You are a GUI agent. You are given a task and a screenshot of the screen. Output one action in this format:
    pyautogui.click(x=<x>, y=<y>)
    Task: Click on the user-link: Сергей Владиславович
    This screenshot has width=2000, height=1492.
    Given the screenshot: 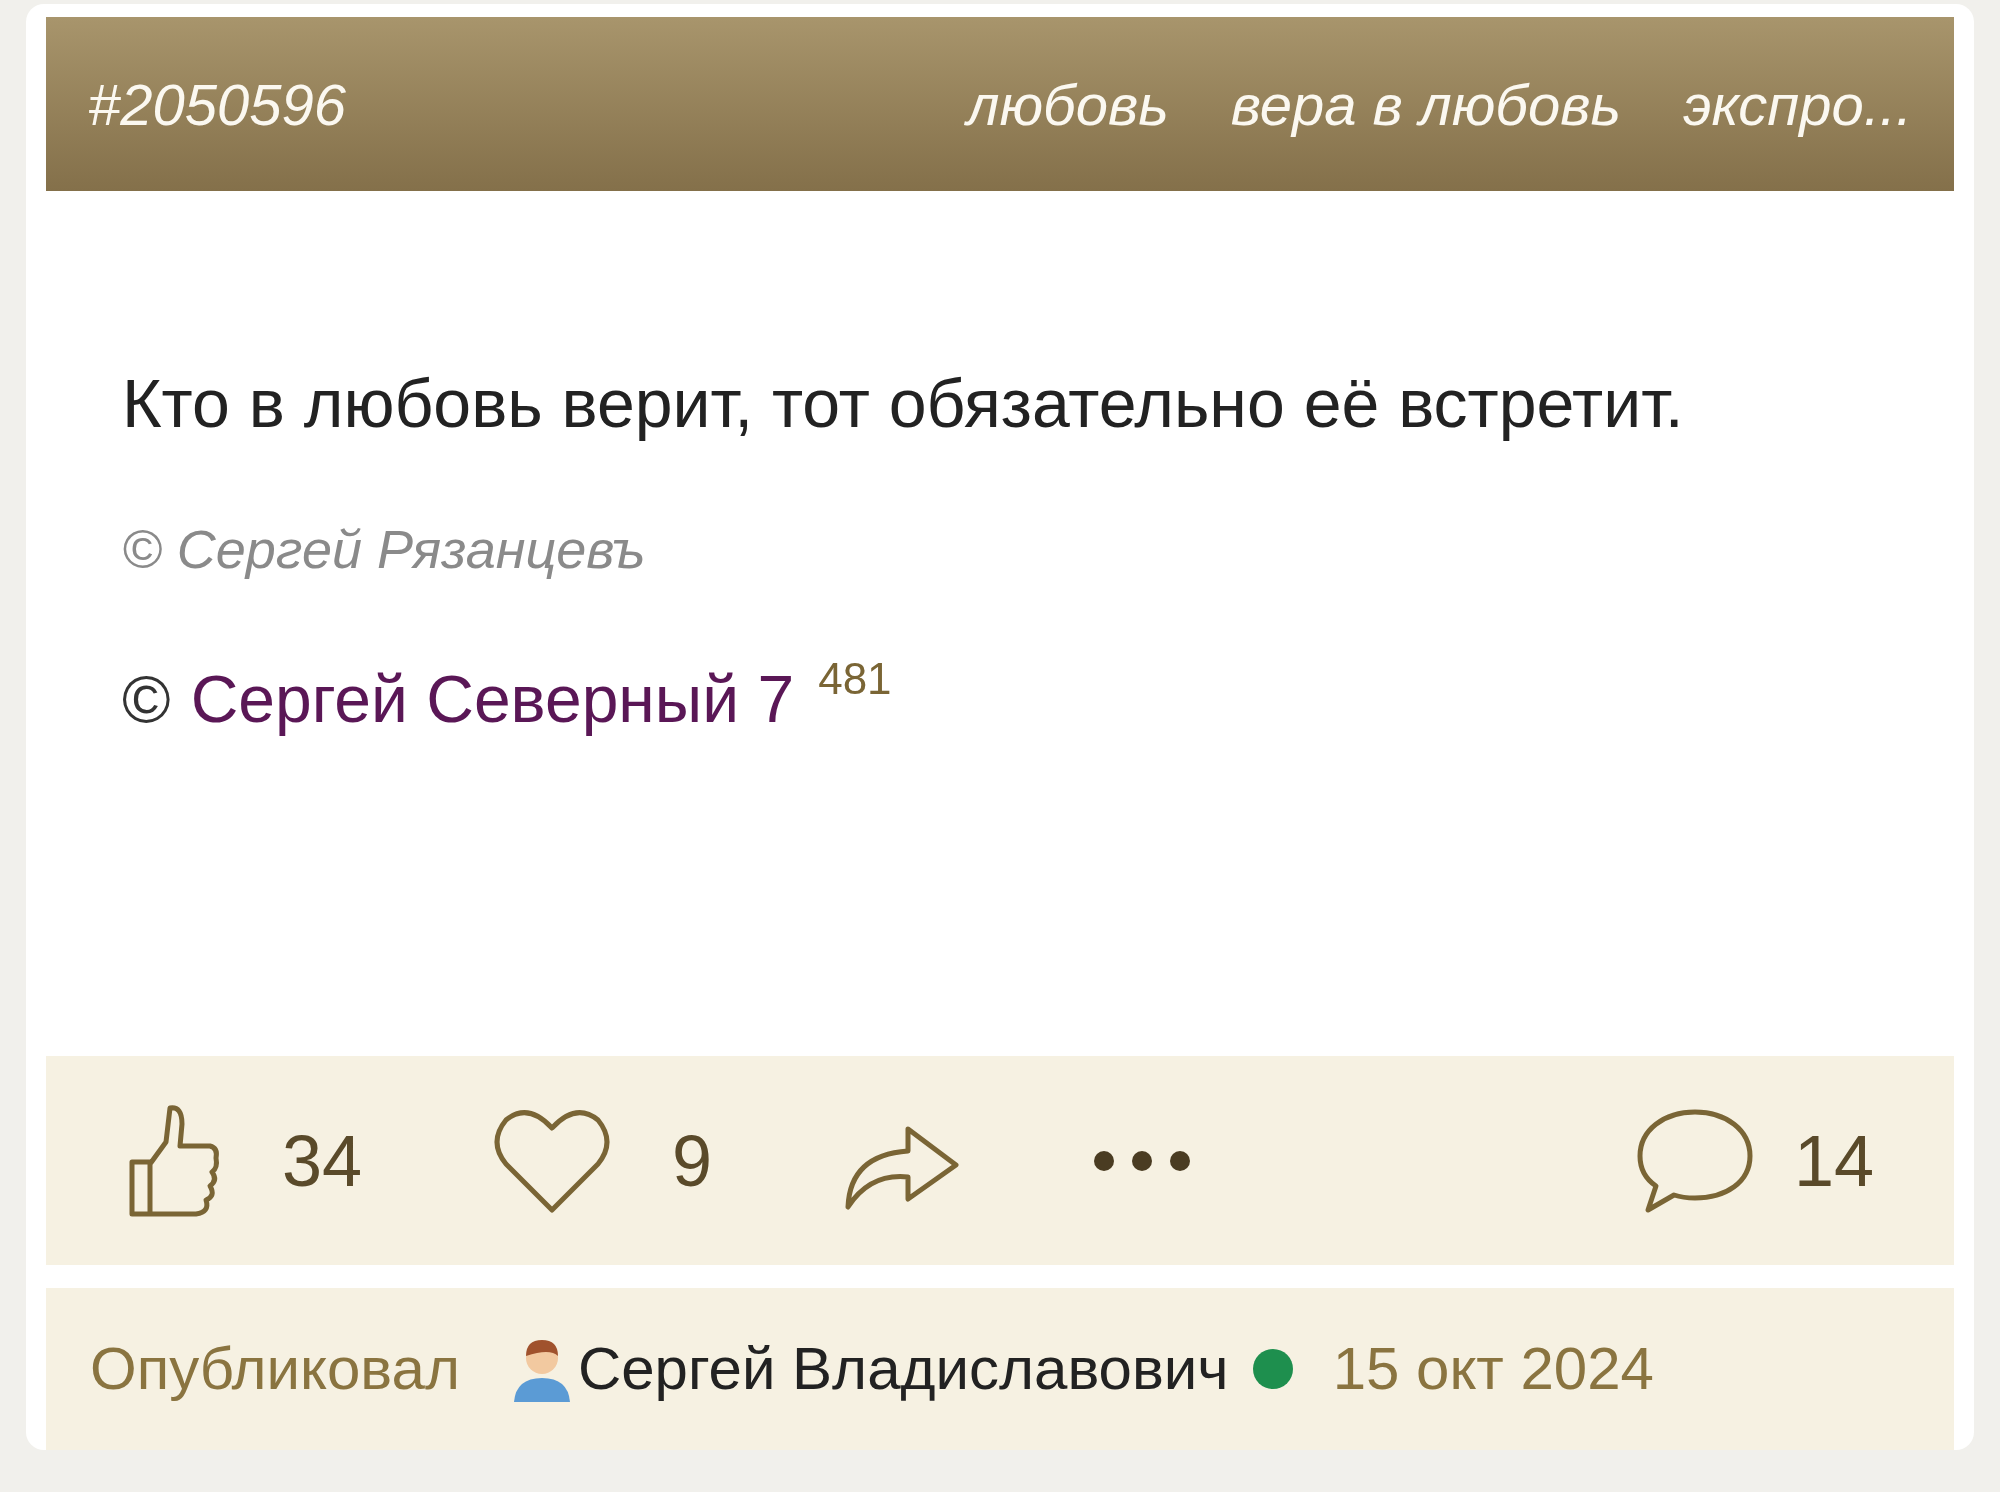 What is the action you would take?
    pyautogui.click(x=903, y=1369)
    